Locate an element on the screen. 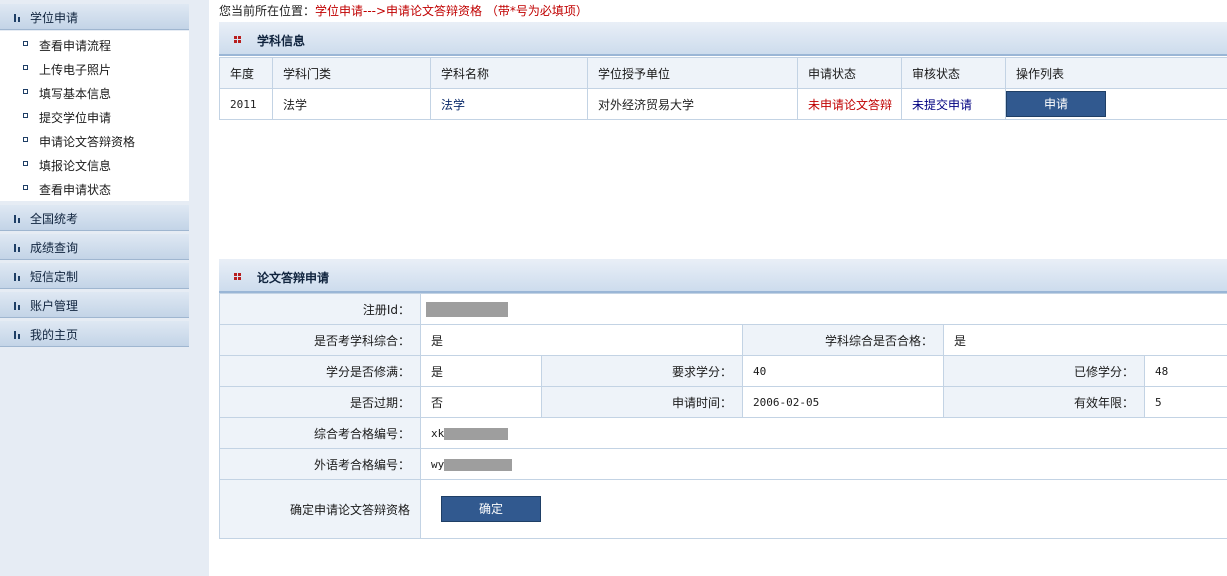 Image resolution: width=1227 pixels, height=576 pixels. submenu-item-label: 查看申请流程 is located at coordinates (75, 46).